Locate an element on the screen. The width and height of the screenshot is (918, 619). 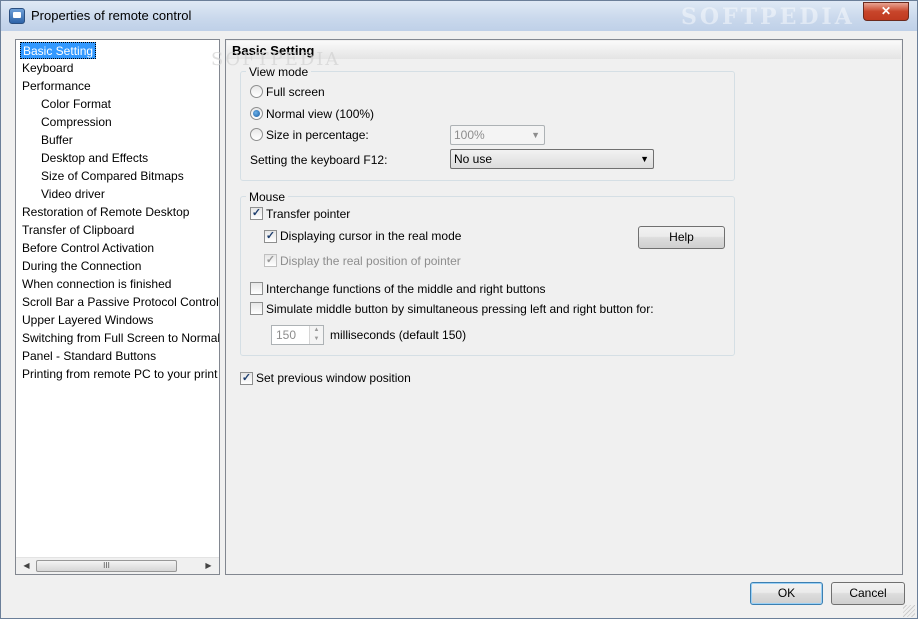
cancel-button: Cancel is located at coordinates (868, 593).